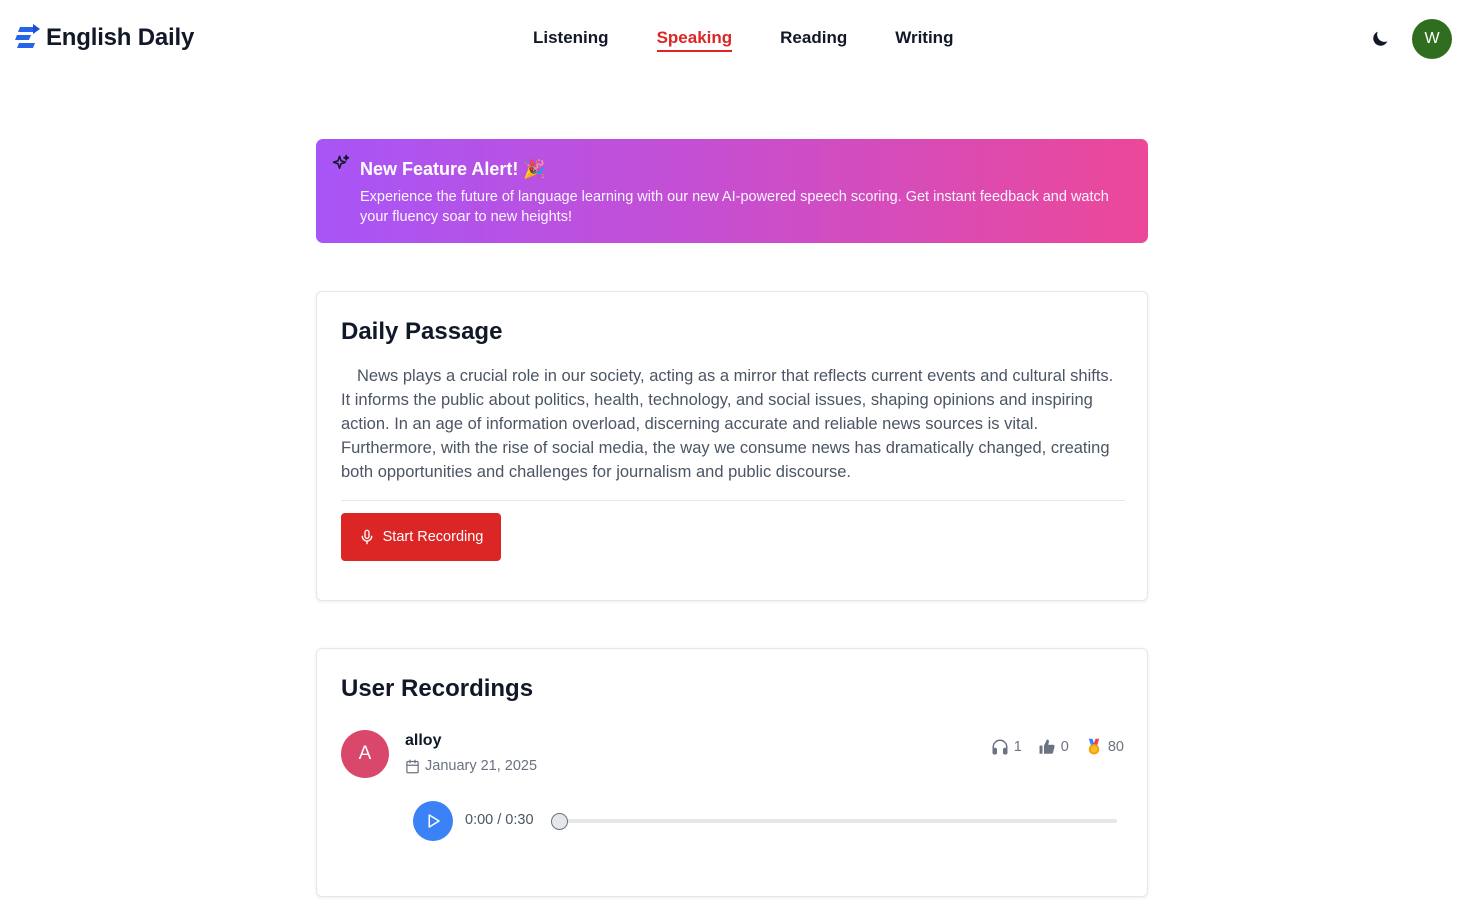 The image size is (1471, 908). Describe the element at coordinates (559, 821) in the screenshot. I see `seek-thumb` at that location.